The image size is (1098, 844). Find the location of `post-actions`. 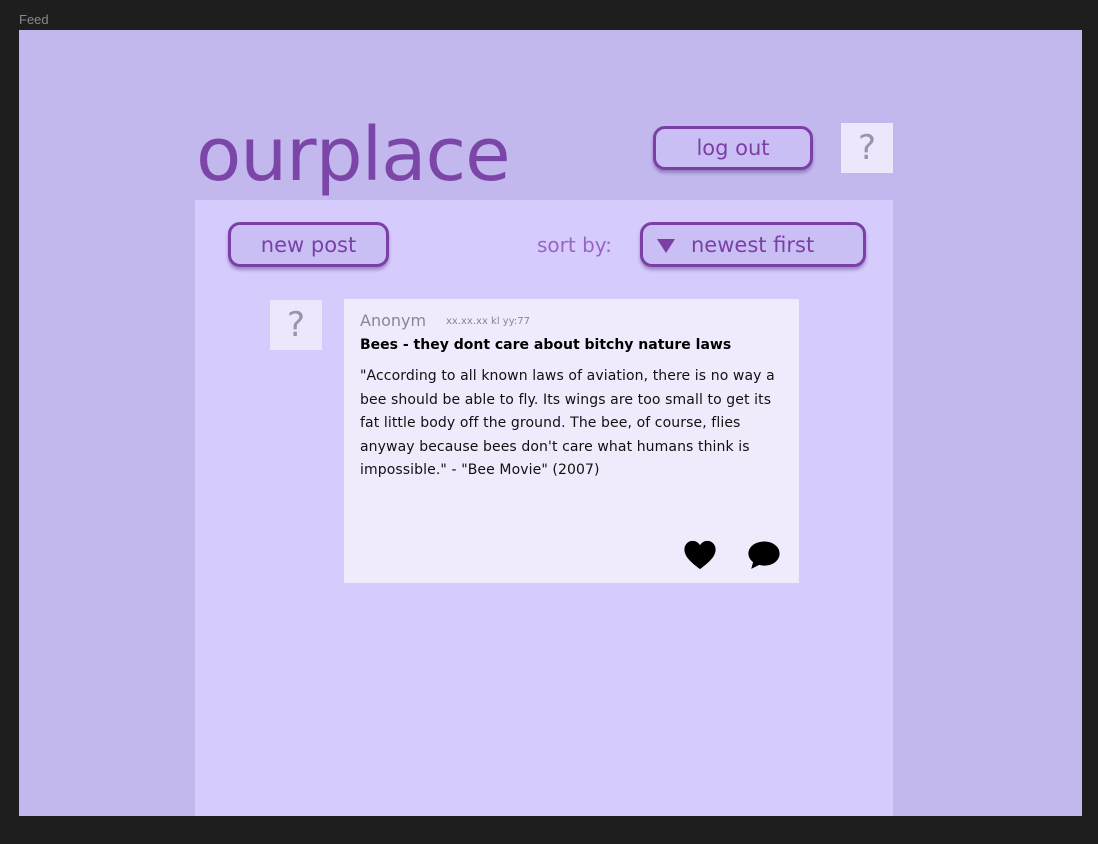

post-actions is located at coordinates (732, 555).